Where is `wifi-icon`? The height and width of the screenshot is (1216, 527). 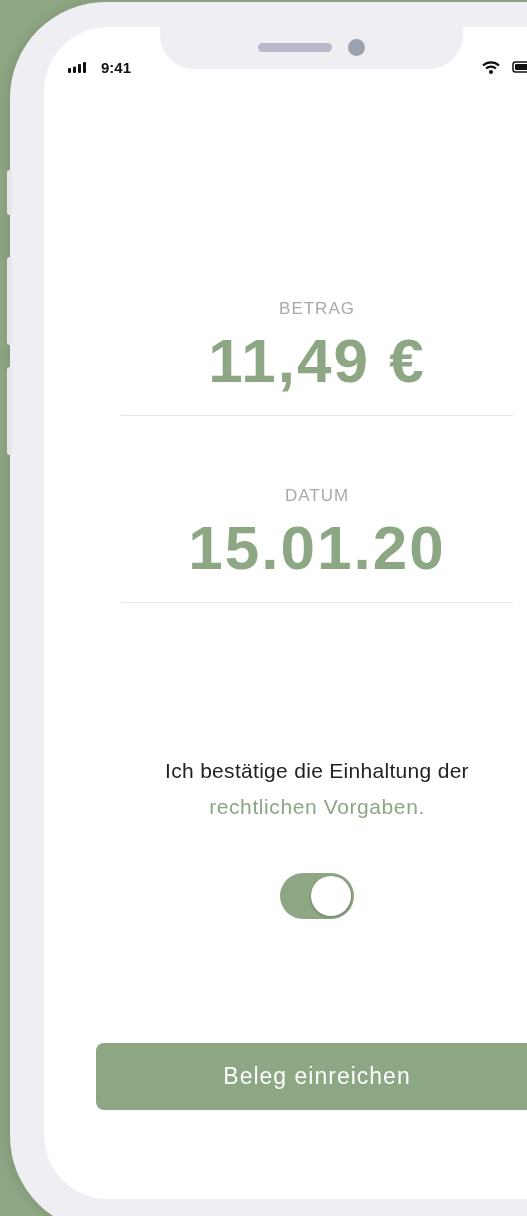
wifi-icon is located at coordinates (491, 67).